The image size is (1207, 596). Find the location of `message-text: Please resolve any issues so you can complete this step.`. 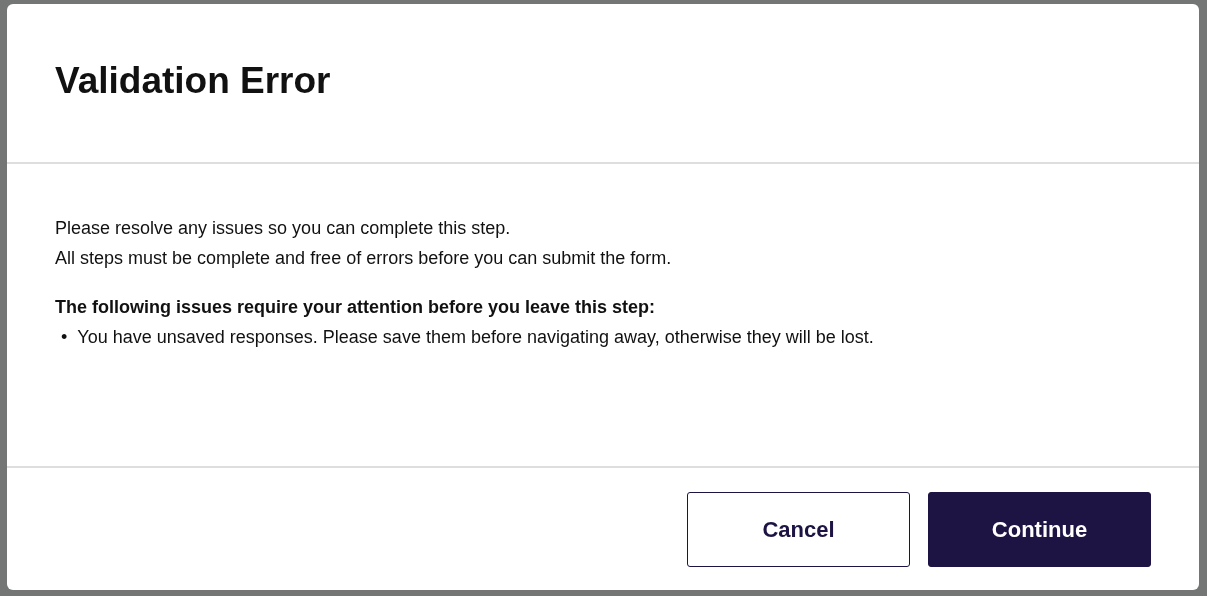

message-text: Please resolve any issues so you can complete this step. is located at coordinates (283, 228).